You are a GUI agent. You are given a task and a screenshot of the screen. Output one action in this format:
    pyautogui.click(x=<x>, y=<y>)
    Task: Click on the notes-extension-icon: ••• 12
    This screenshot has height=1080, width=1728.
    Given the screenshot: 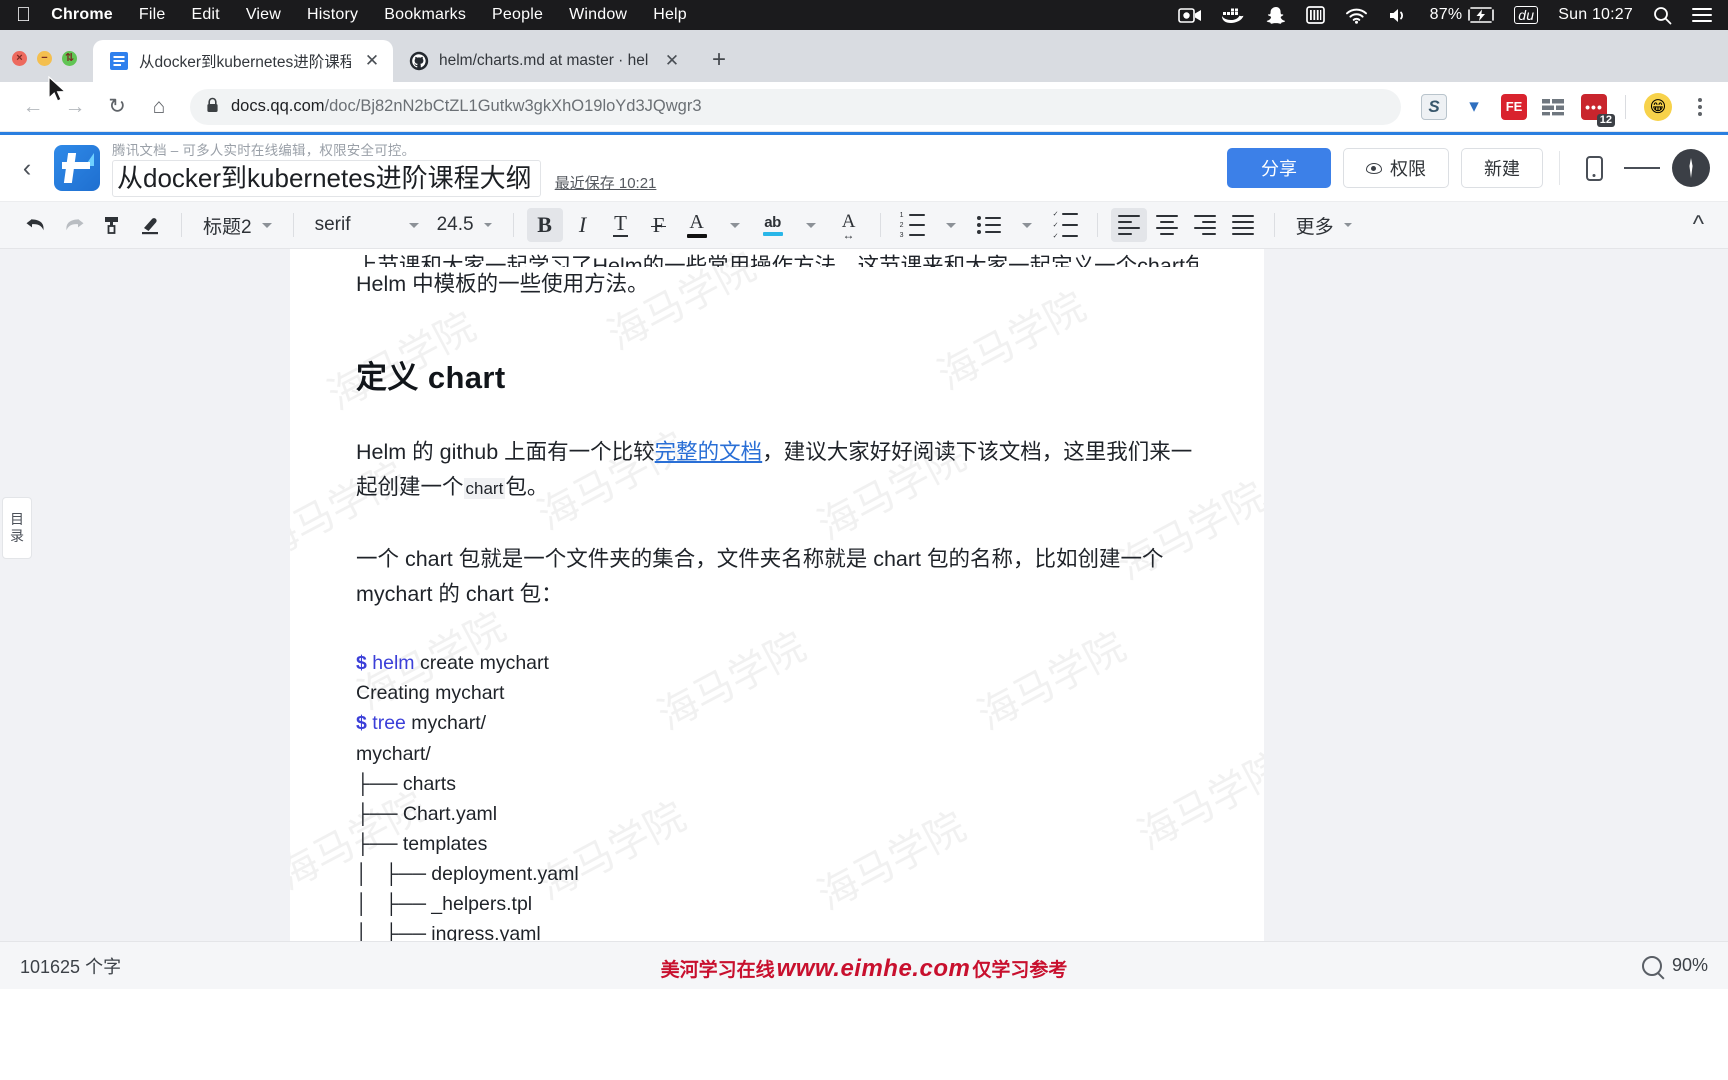 What is the action you would take?
    pyautogui.click(x=1598, y=110)
    